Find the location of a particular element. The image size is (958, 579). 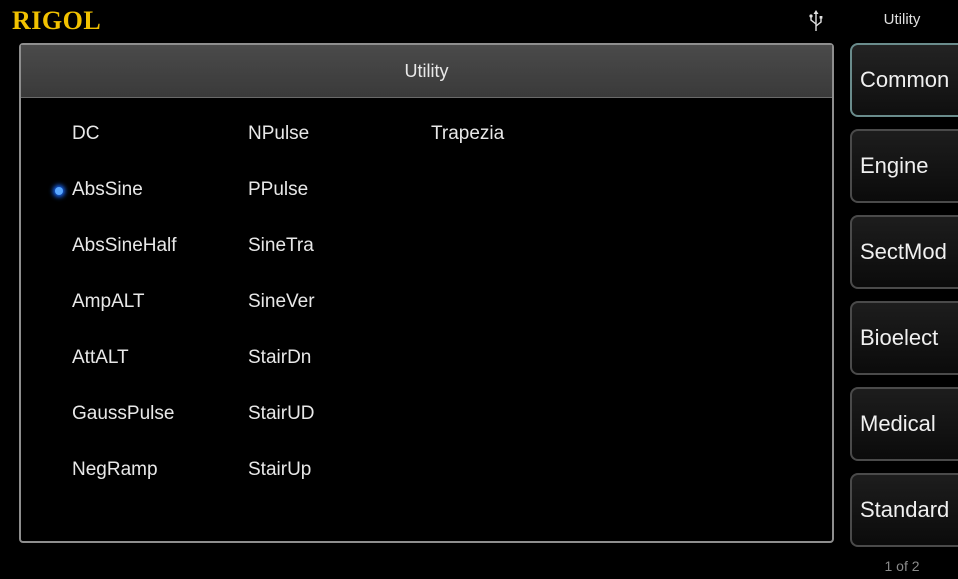

panel-title: Utility is located at coordinates (426, 71).